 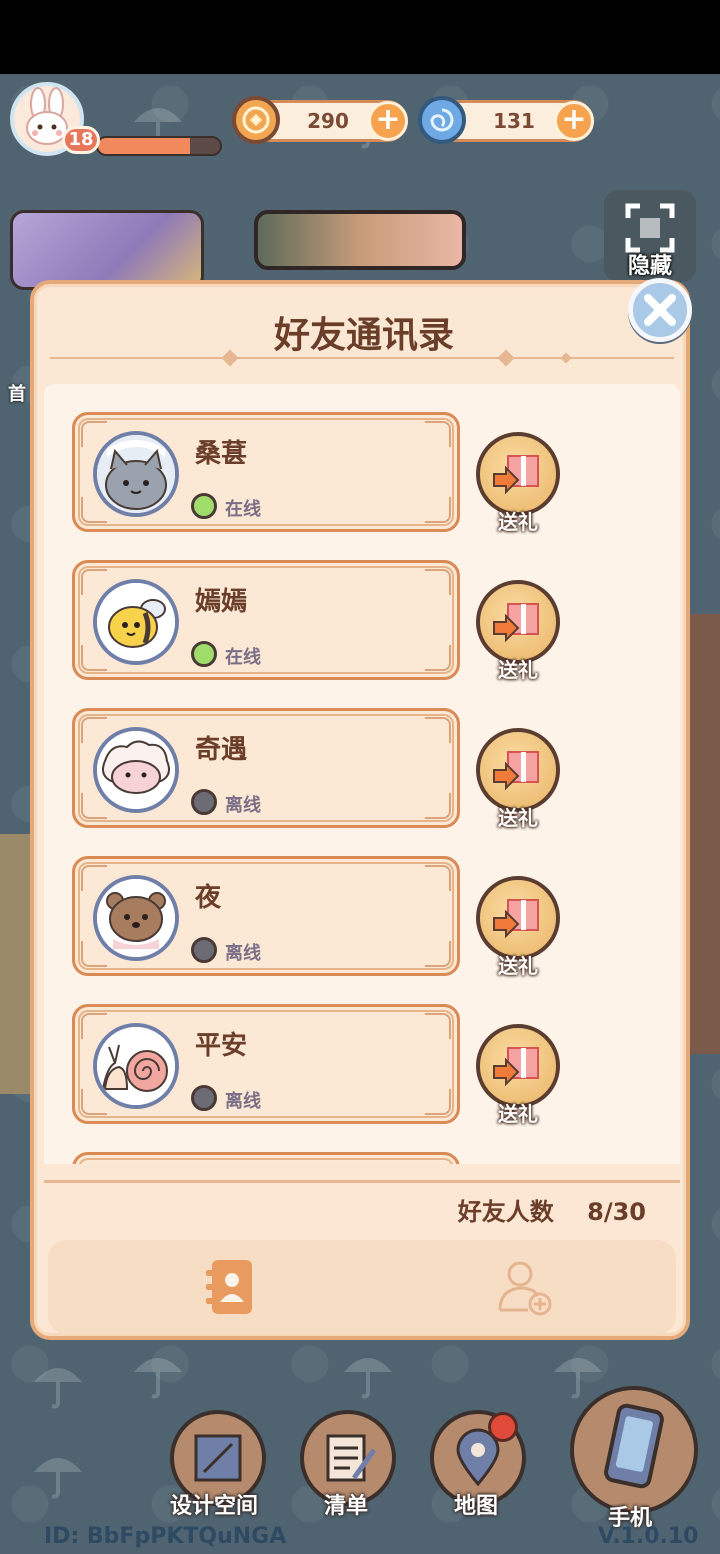 I want to click on gold-coin-icon, so click(x=256, y=120).